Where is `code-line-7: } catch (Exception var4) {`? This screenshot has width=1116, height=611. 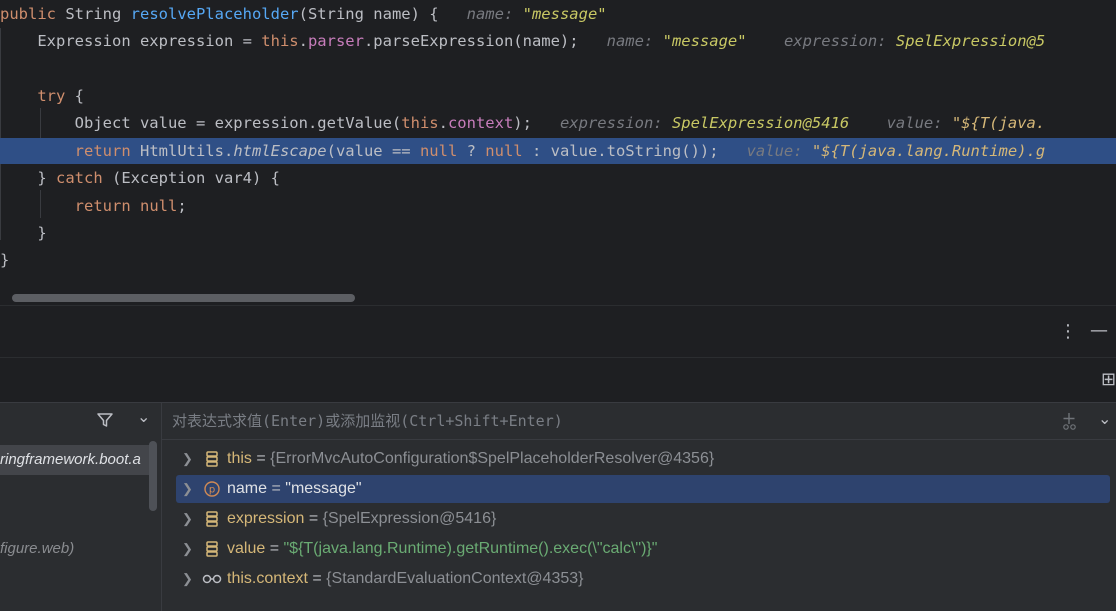 code-line-7: } catch (Exception var4) { is located at coordinates (558, 178).